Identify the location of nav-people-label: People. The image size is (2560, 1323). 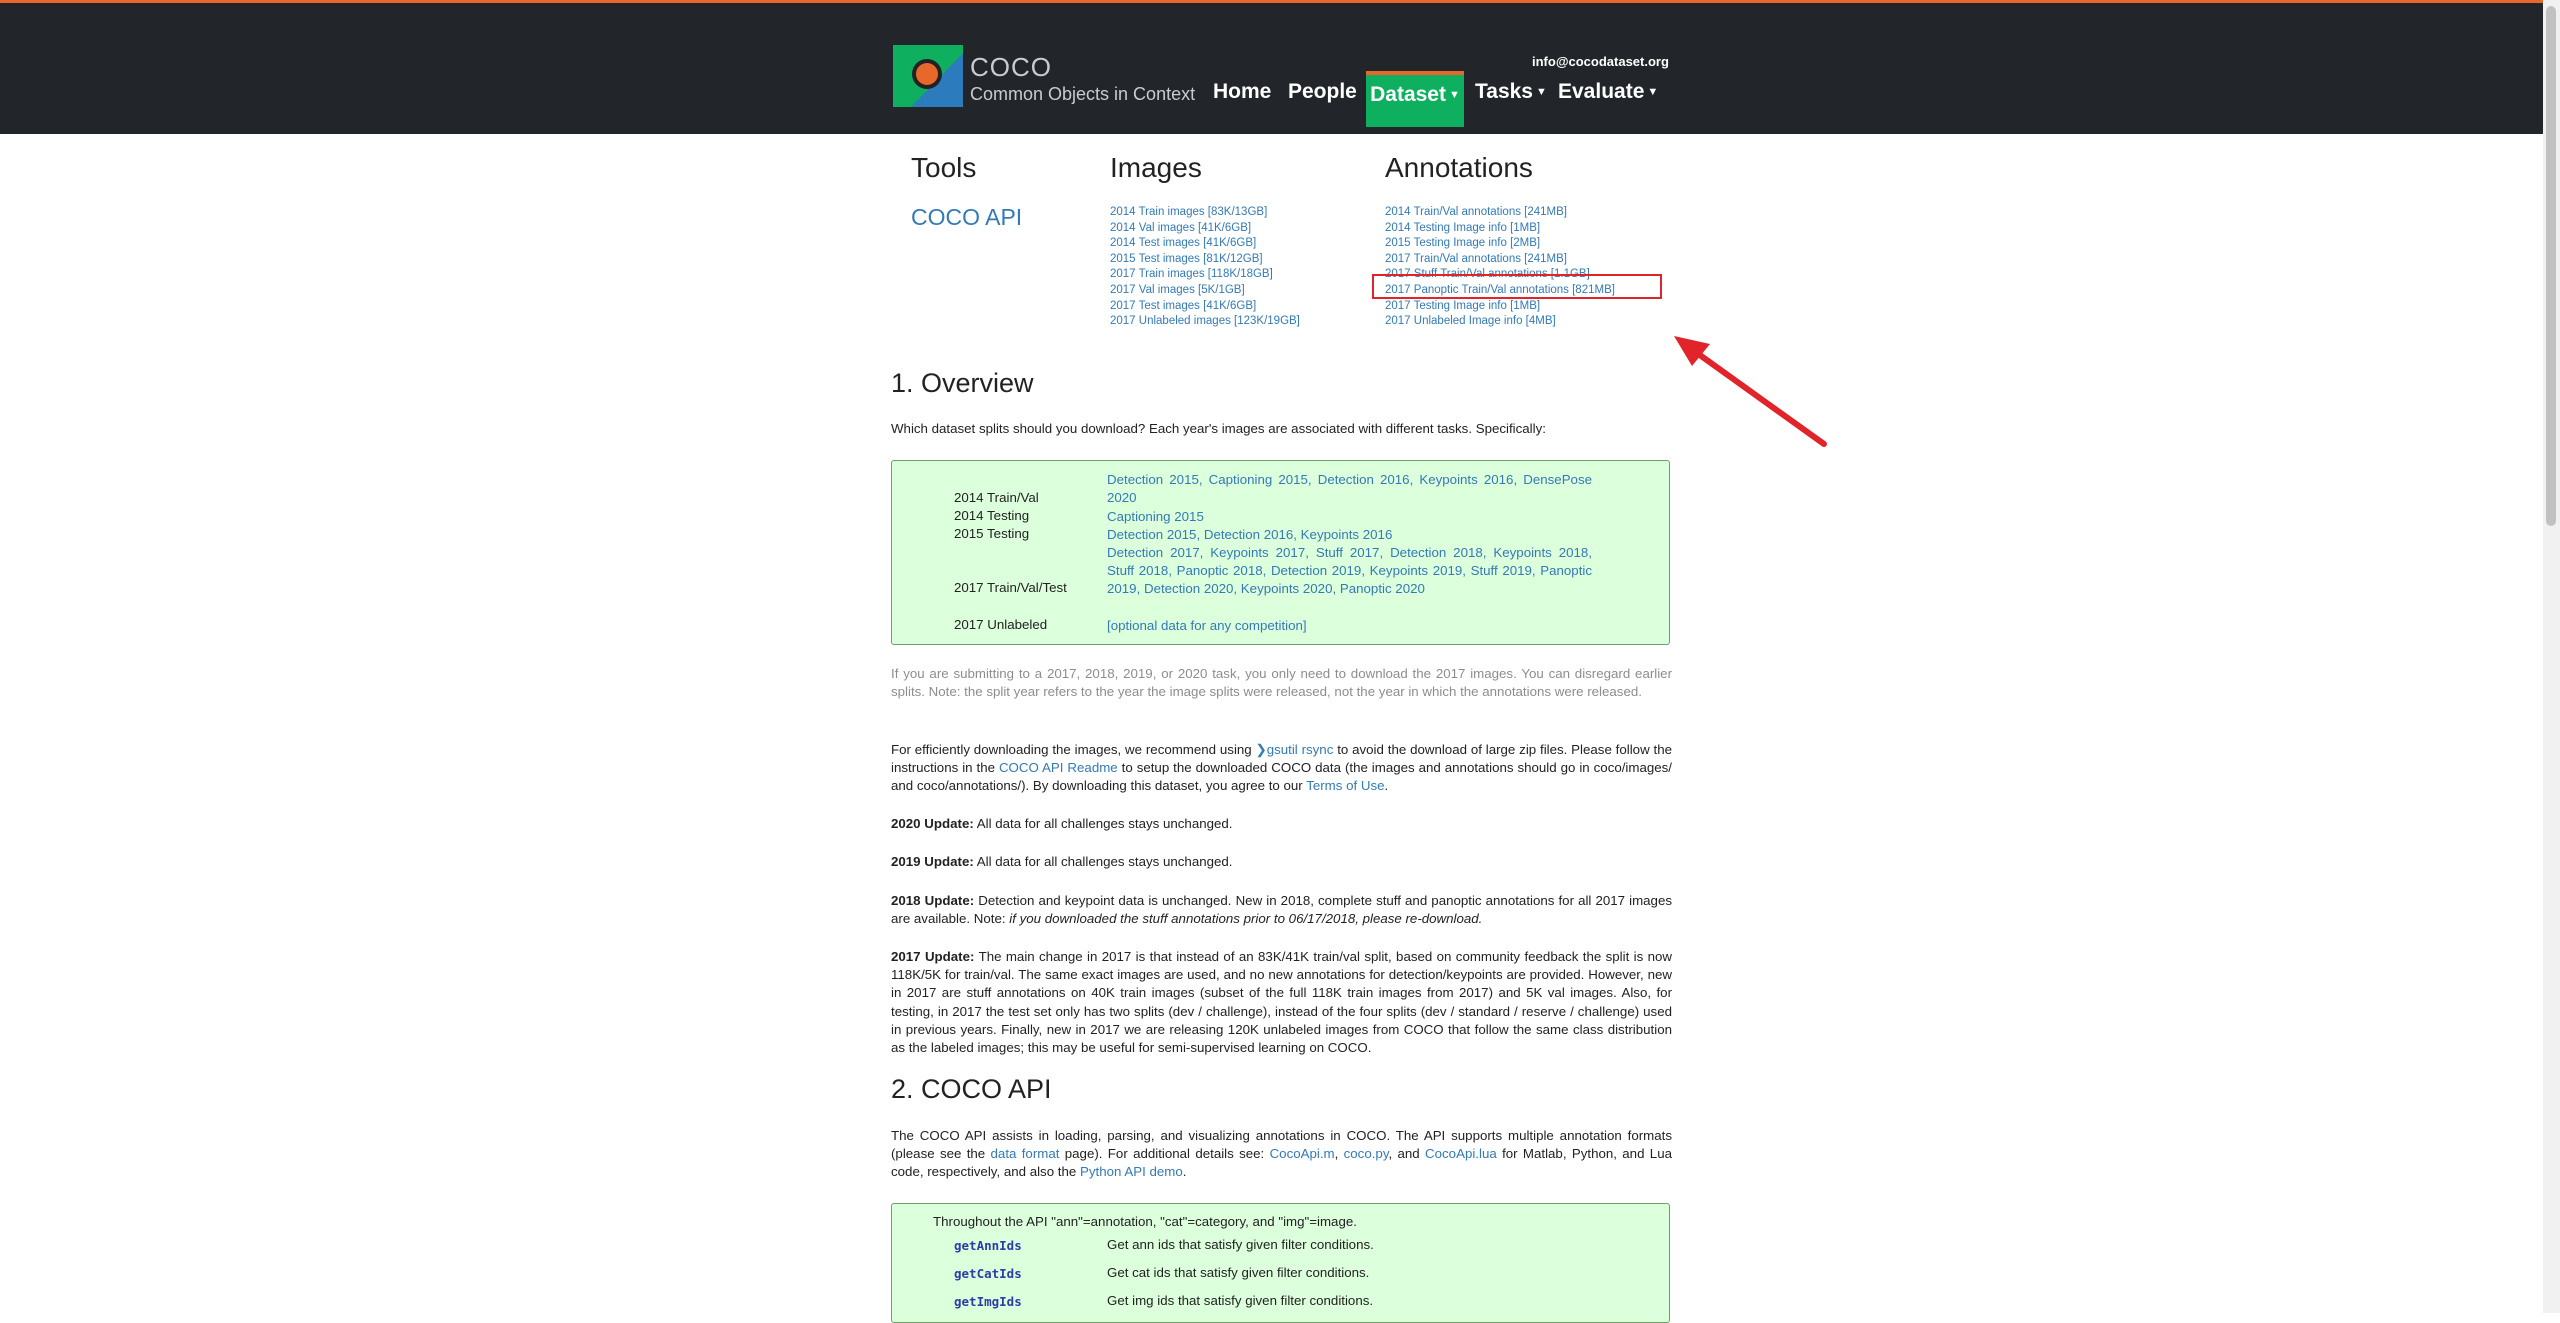
(1322, 91).